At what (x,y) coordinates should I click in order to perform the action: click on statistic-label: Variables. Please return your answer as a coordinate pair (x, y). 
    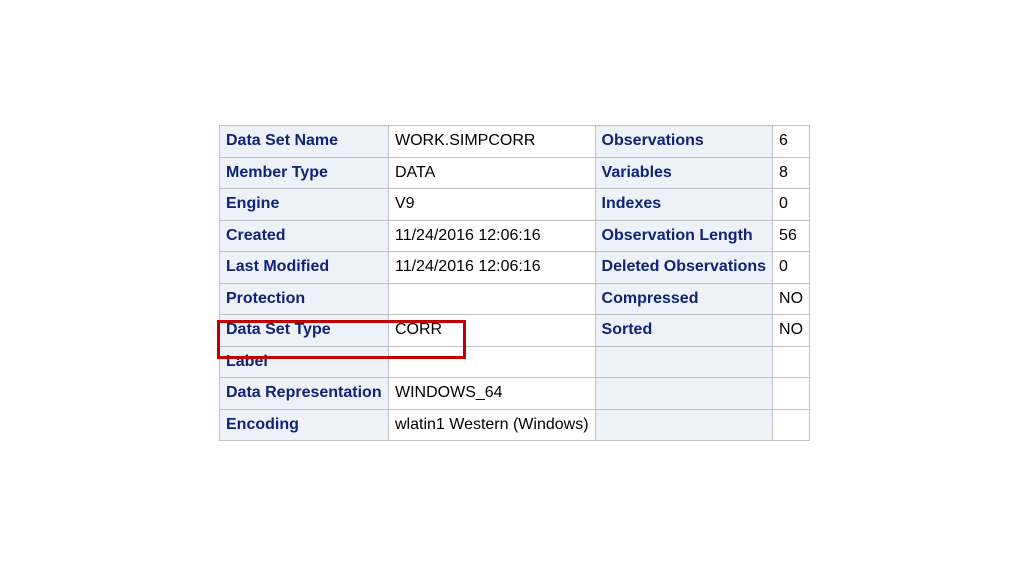
    Looking at the image, I should click on (684, 172).